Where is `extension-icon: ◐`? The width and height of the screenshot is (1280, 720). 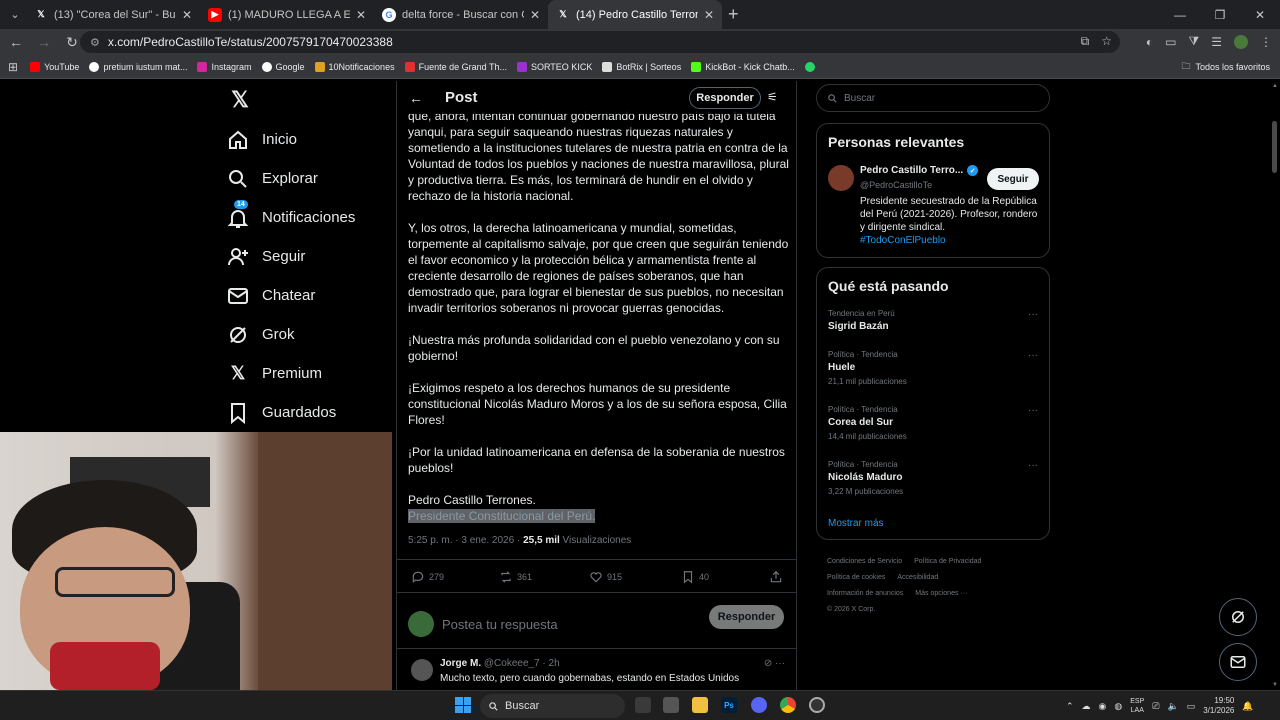 extension-icon: ◐ is located at coordinates (1149, 42).